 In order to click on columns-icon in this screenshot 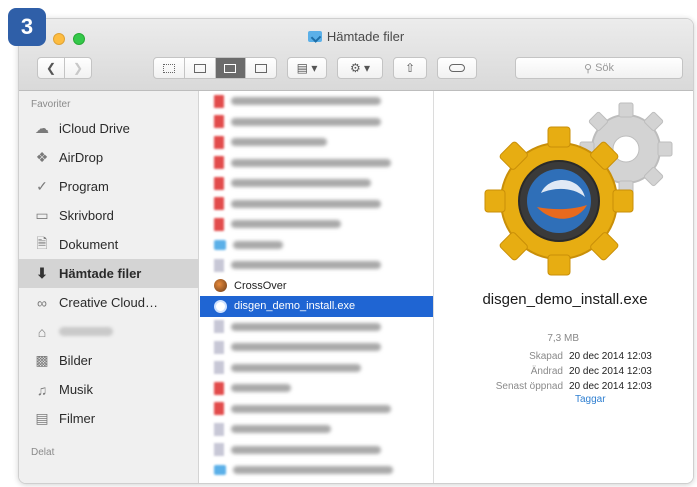, I will do `click(230, 68)`.